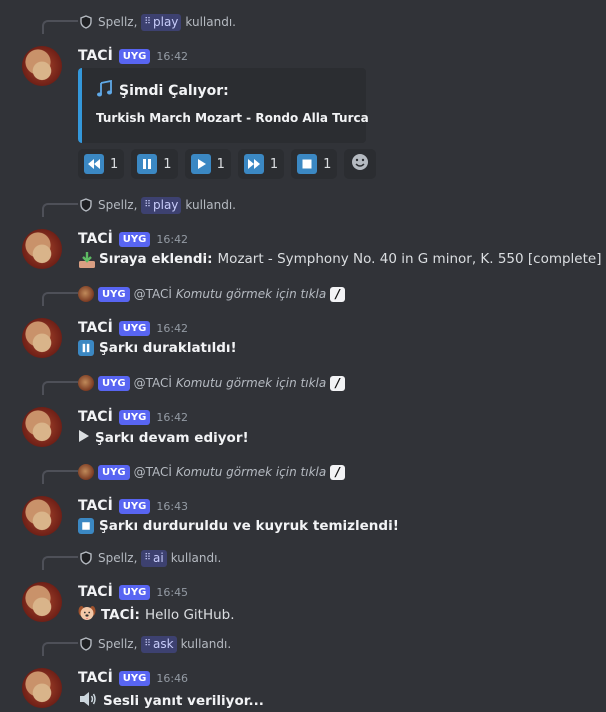 The height and width of the screenshot is (712, 606). What do you see at coordinates (88, 701) in the screenshot?
I see `speaker-icon` at bounding box center [88, 701].